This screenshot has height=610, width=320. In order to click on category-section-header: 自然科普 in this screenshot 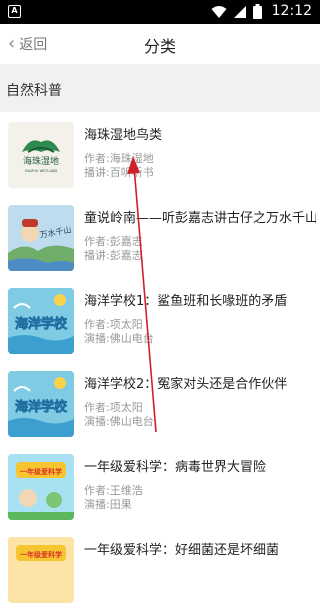, I will do `click(160, 88)`.